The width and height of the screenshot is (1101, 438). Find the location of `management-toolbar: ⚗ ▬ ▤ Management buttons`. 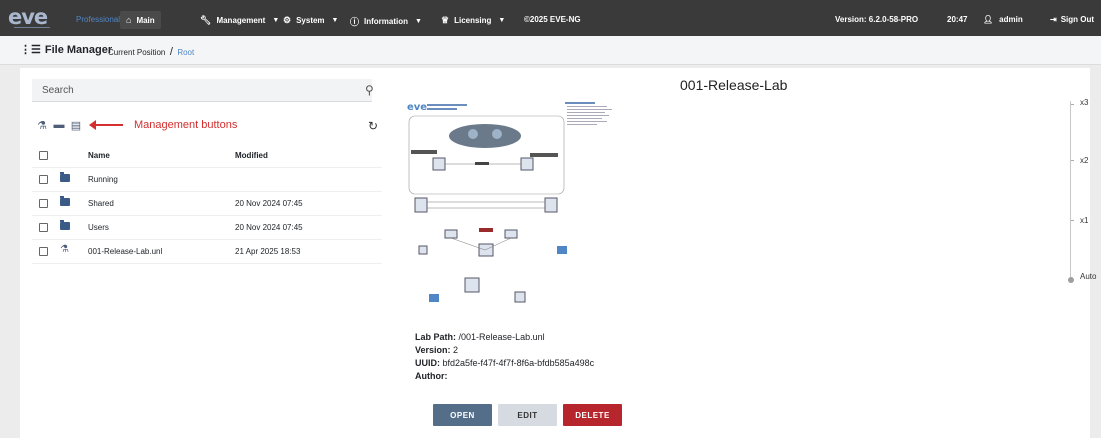

management-toolbar: ⚗ ▬ ▤ Management buttons is located at coordinates (137, 125).